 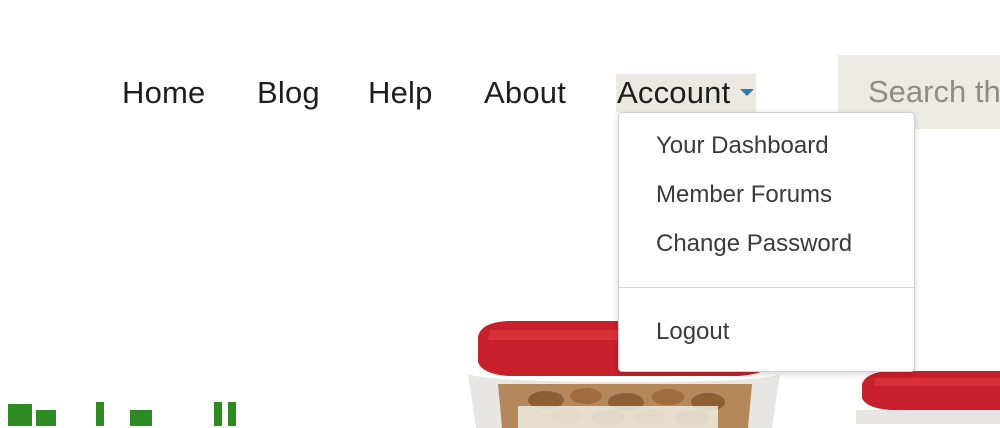 I want to click on nav-link-about: About, so click(x=525, y=93).